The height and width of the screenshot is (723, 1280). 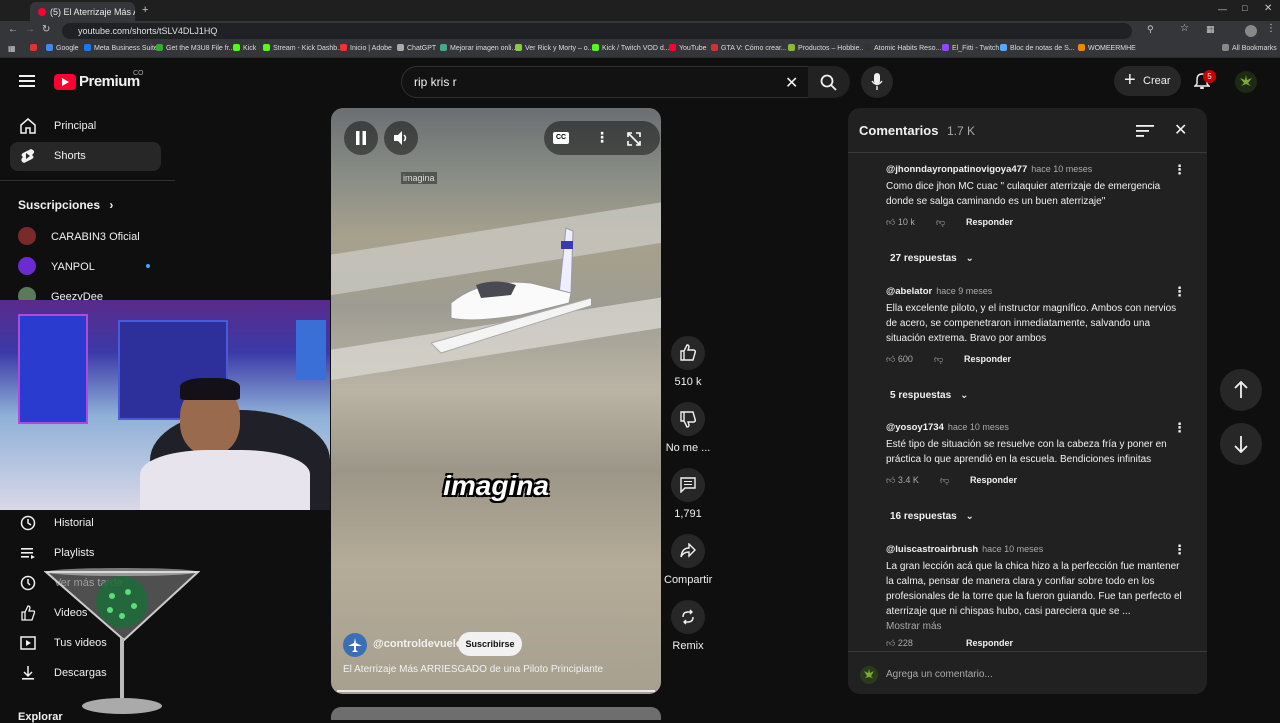 I want to click on url-field: youtube.com/shorts/tSLV4DLJ1HQ, so click(x=597, y=31).